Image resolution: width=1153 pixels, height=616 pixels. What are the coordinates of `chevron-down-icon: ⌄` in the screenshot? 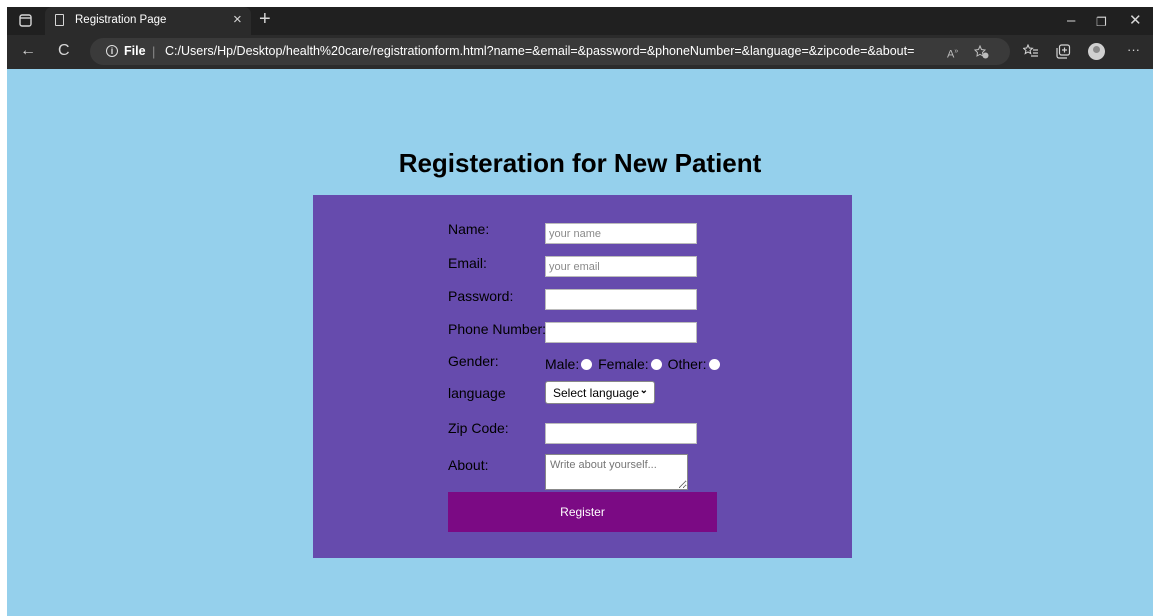 It's located at (643, 390).